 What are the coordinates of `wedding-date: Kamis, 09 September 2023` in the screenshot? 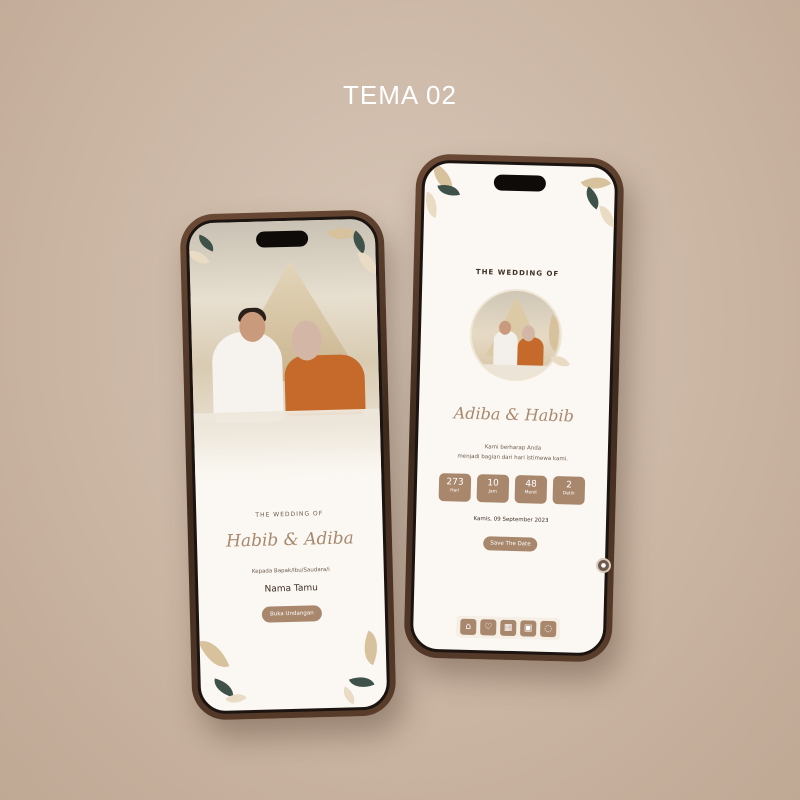 It's located at (511, 519).